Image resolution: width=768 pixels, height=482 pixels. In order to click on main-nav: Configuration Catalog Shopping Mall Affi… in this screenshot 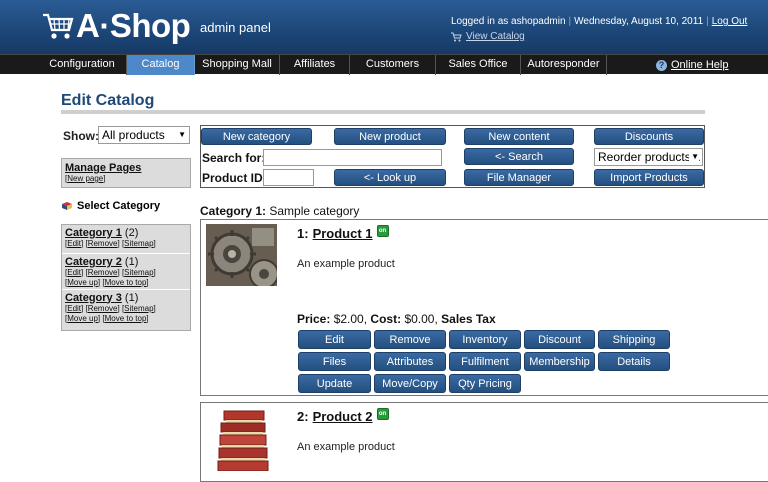, I will do `click(384, 64)`.